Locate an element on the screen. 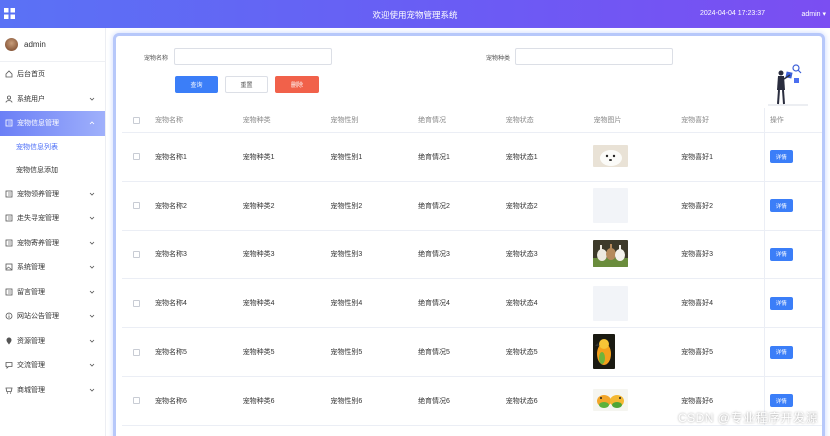 Image resolution: width=830 pixels, height=436 pixels. sidebar-item-10: 交流管理 is located at coordinates (52, 365).